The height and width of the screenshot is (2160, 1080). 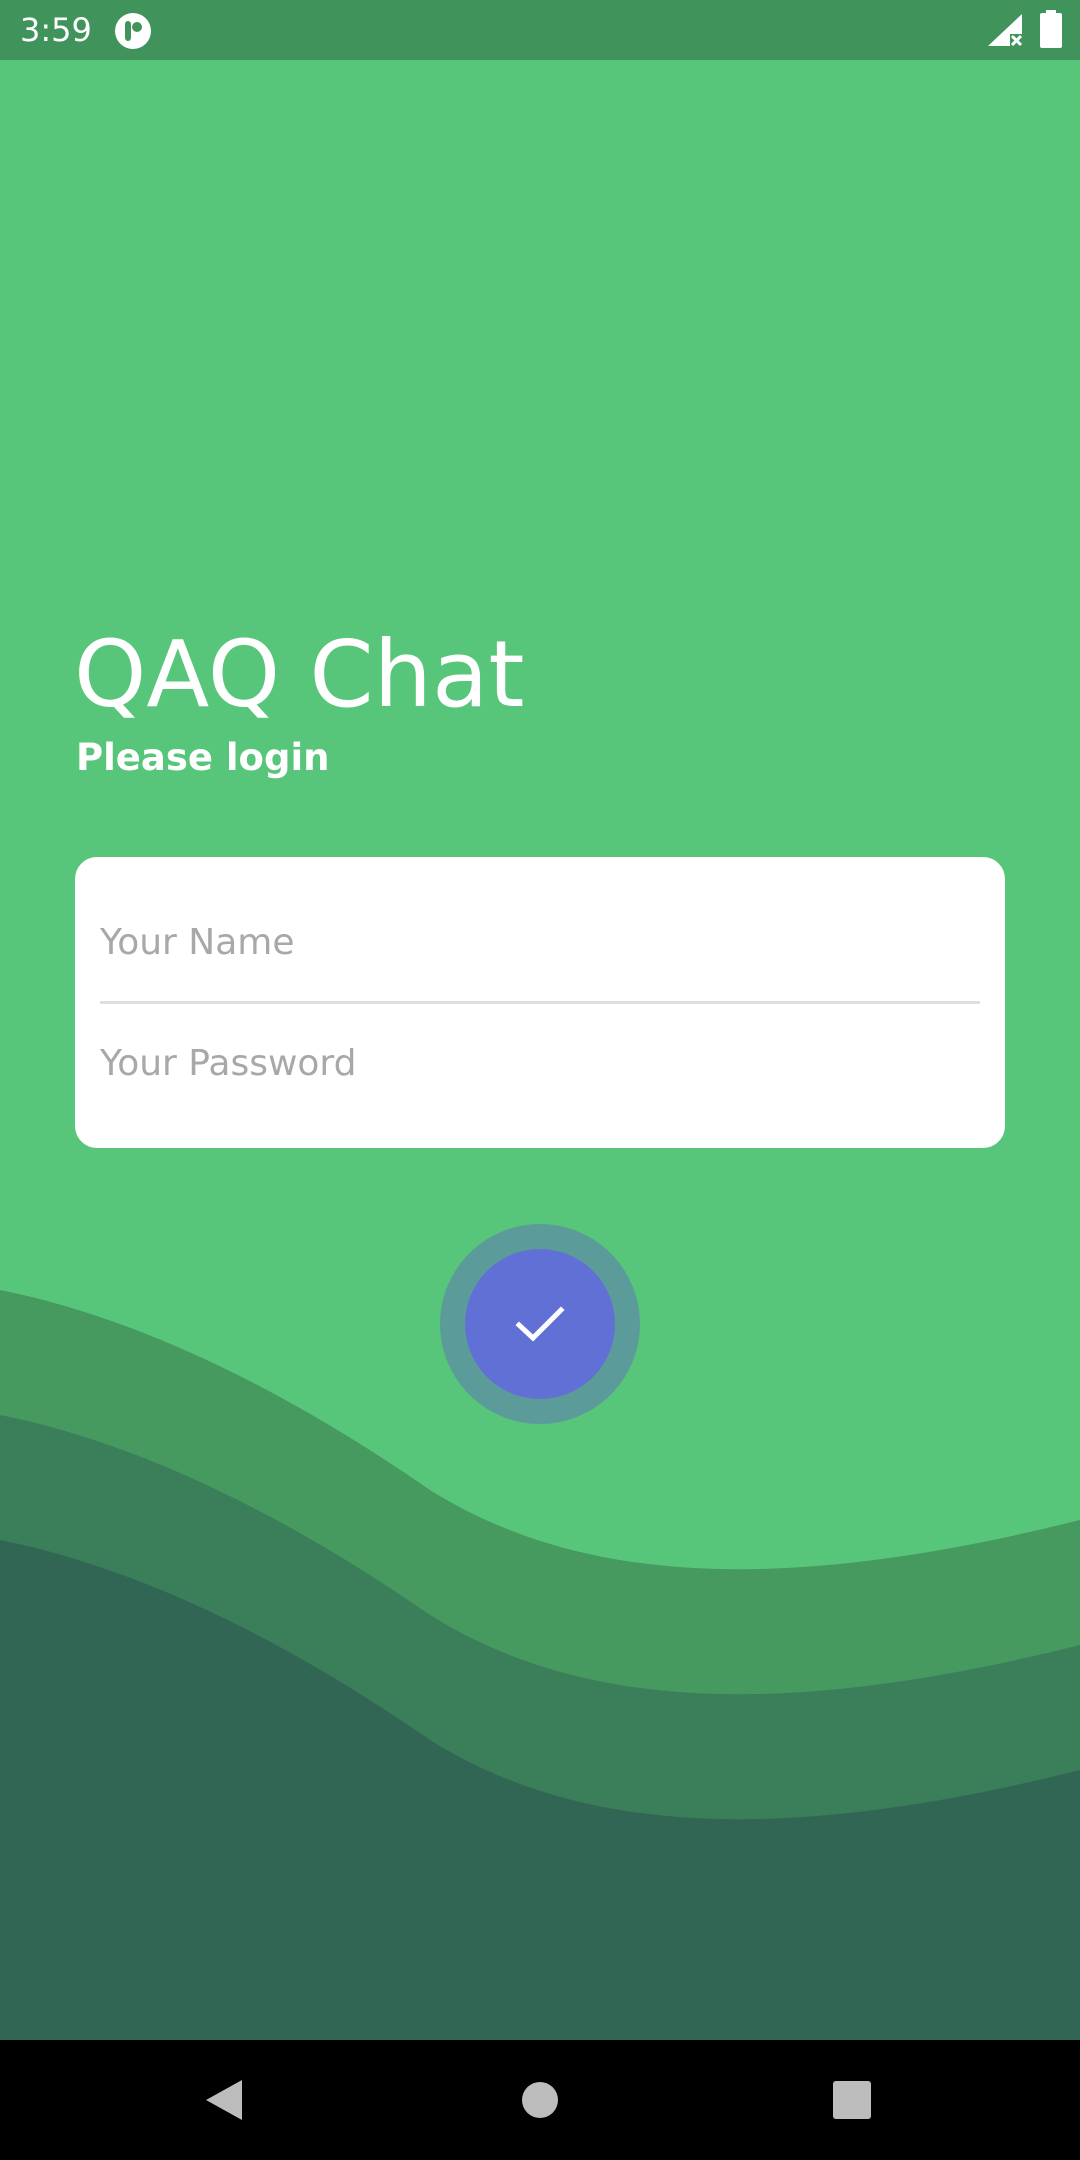 I want to click on field-divider, so click(x=540, y=1002).